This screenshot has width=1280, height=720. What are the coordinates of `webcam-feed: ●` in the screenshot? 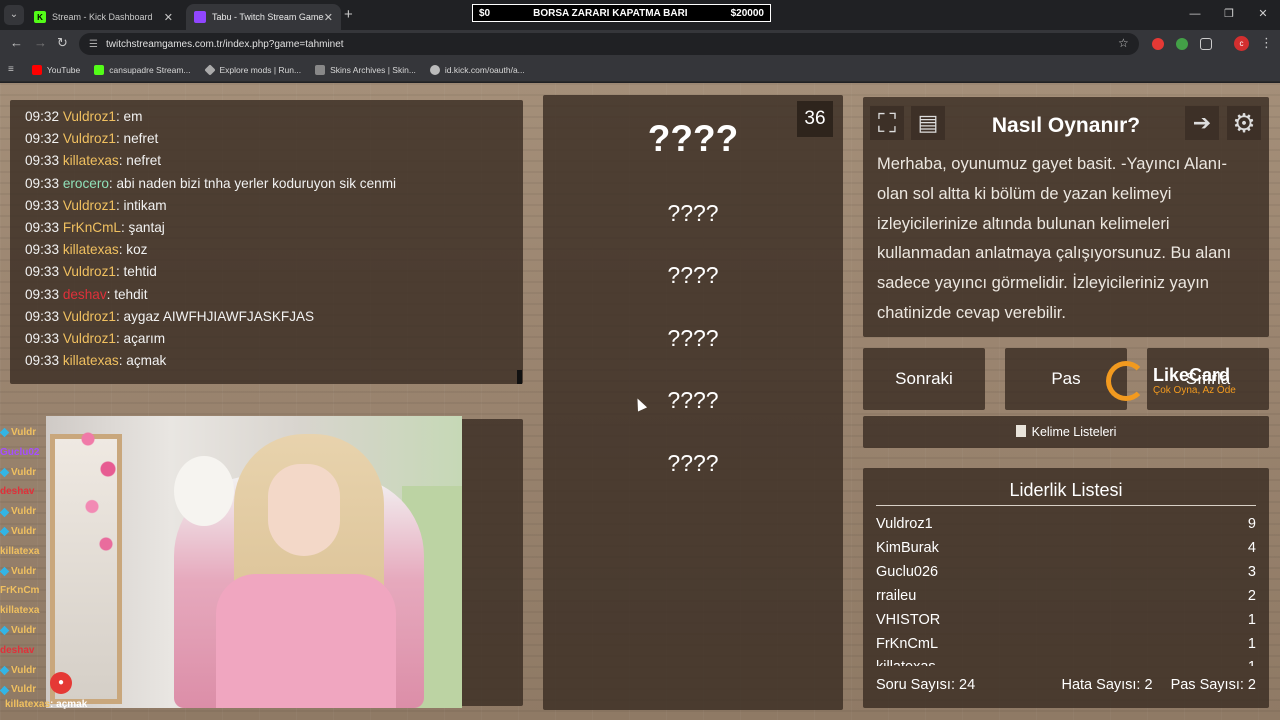 It's located at (254, 562).